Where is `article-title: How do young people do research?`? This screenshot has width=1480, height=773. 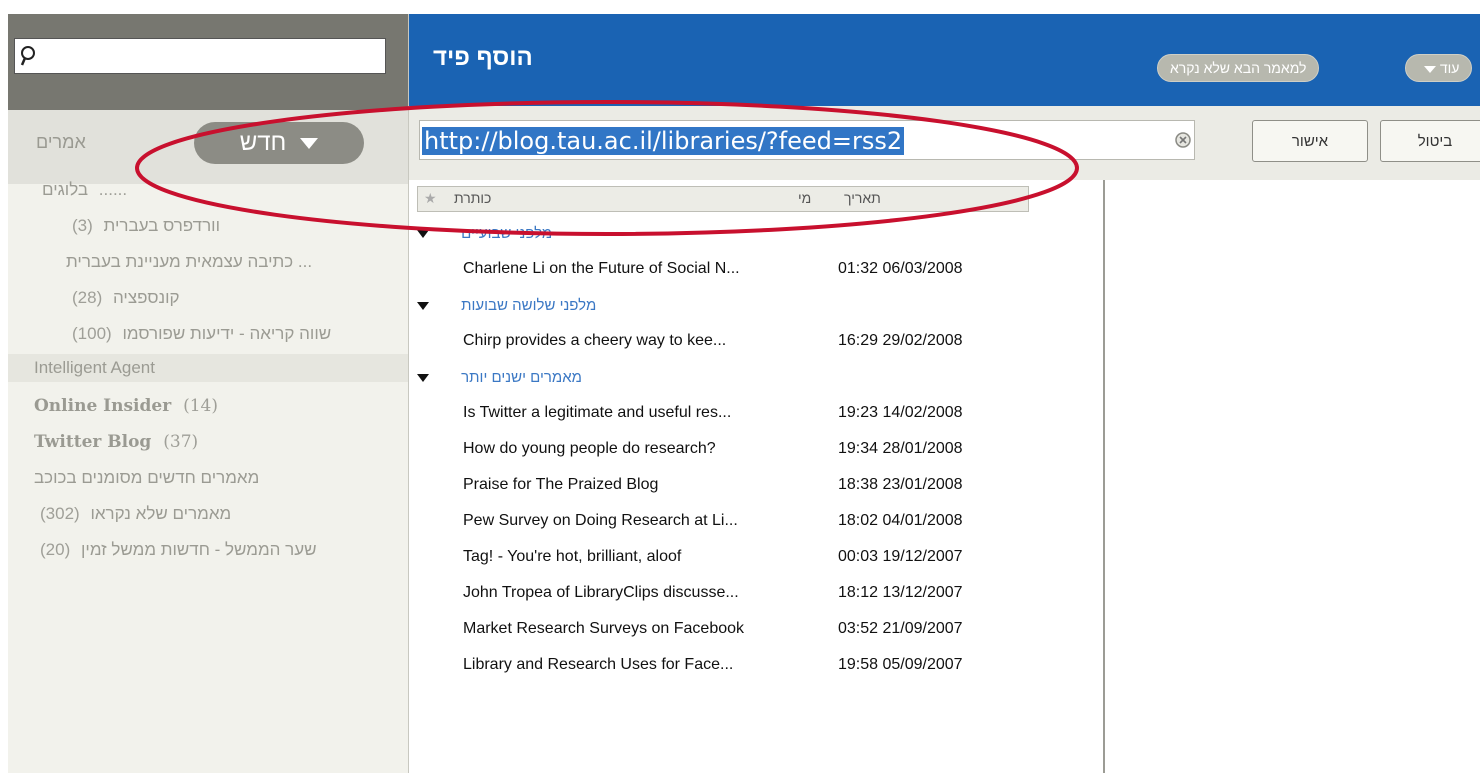 article-title: How do young people do research? is located at coordinates (589, 448).